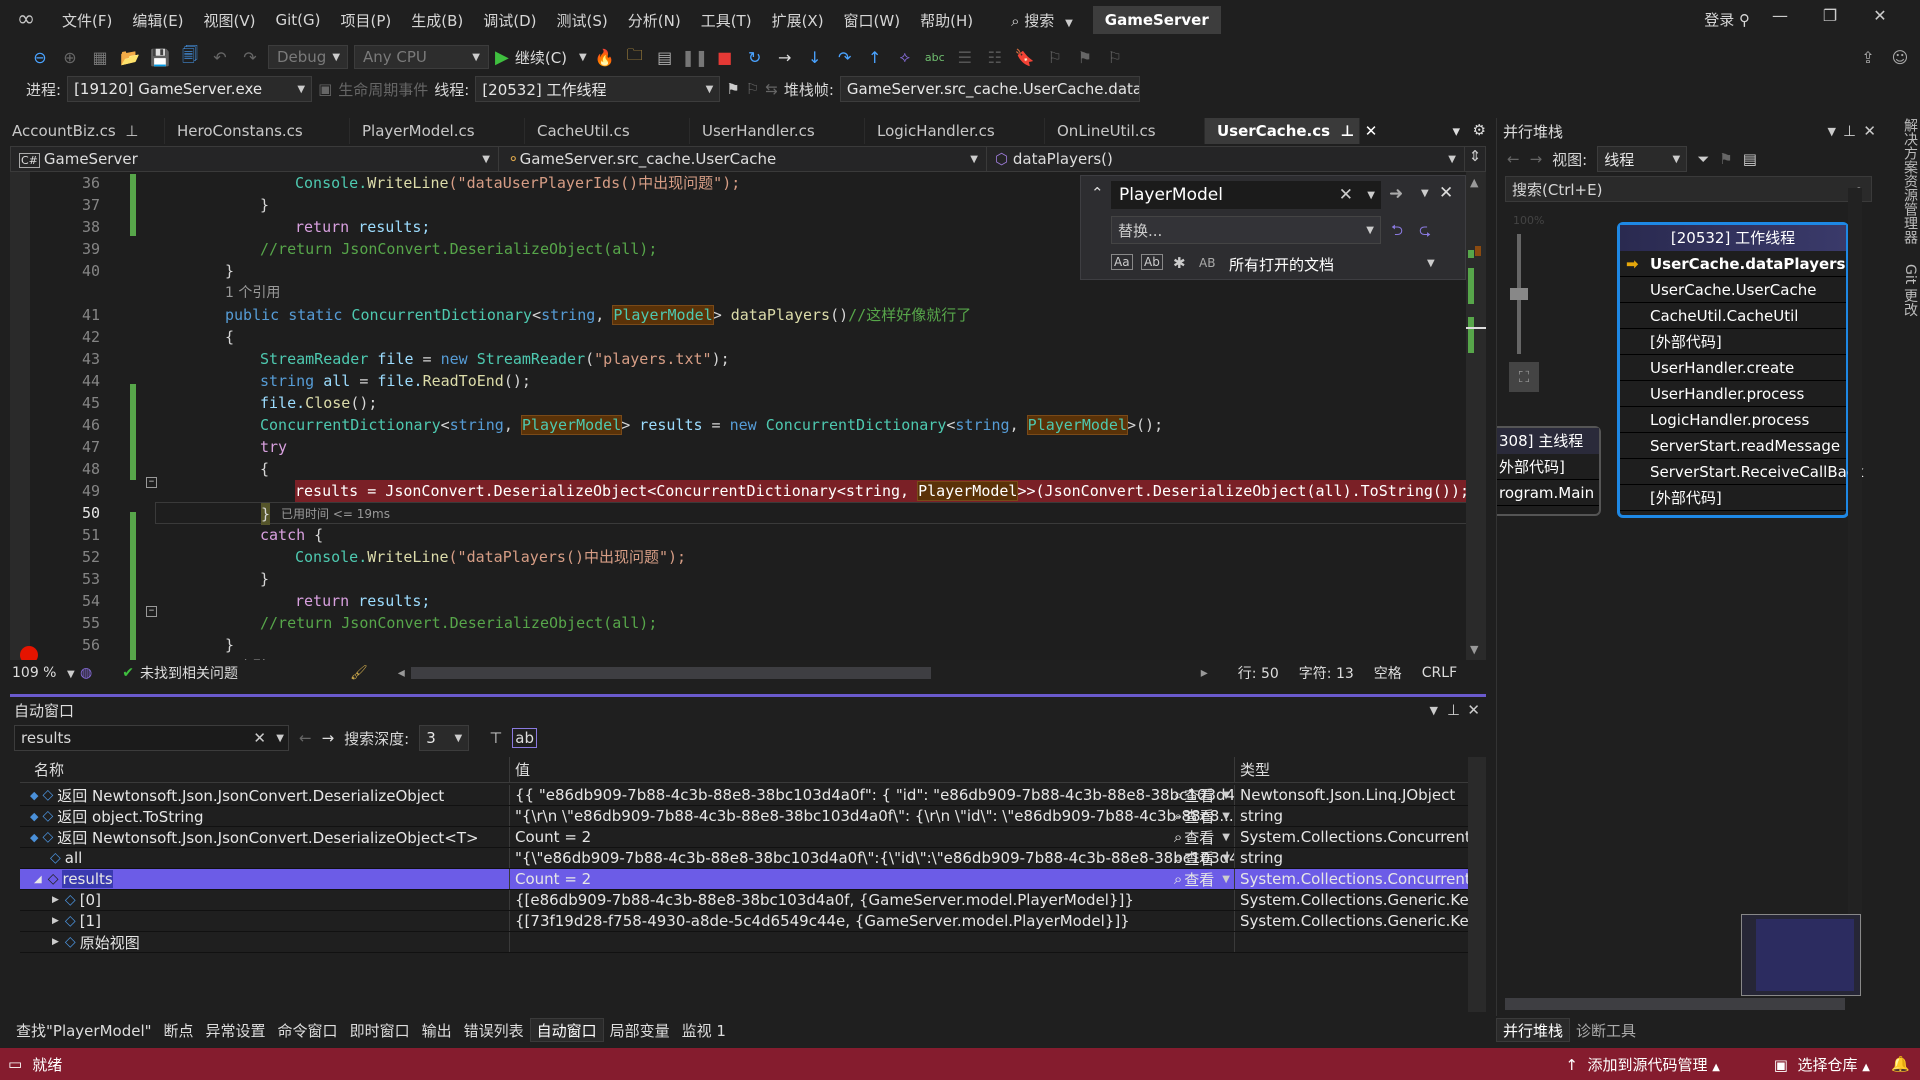 This screenshot has width=1920, height=1080. What do you see at coordinates (252, 293) in the screenshot?
I see `codelens-references: 1 个引用` at bounding box center [252, 293].